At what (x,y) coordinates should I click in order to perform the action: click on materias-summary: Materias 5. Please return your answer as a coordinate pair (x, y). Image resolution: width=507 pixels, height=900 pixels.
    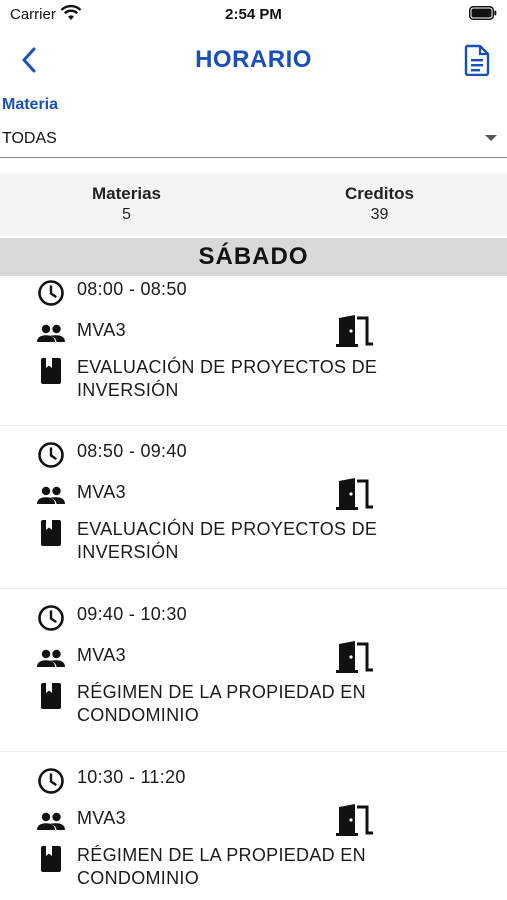
    Looking at the image, I should click on (126, 204).